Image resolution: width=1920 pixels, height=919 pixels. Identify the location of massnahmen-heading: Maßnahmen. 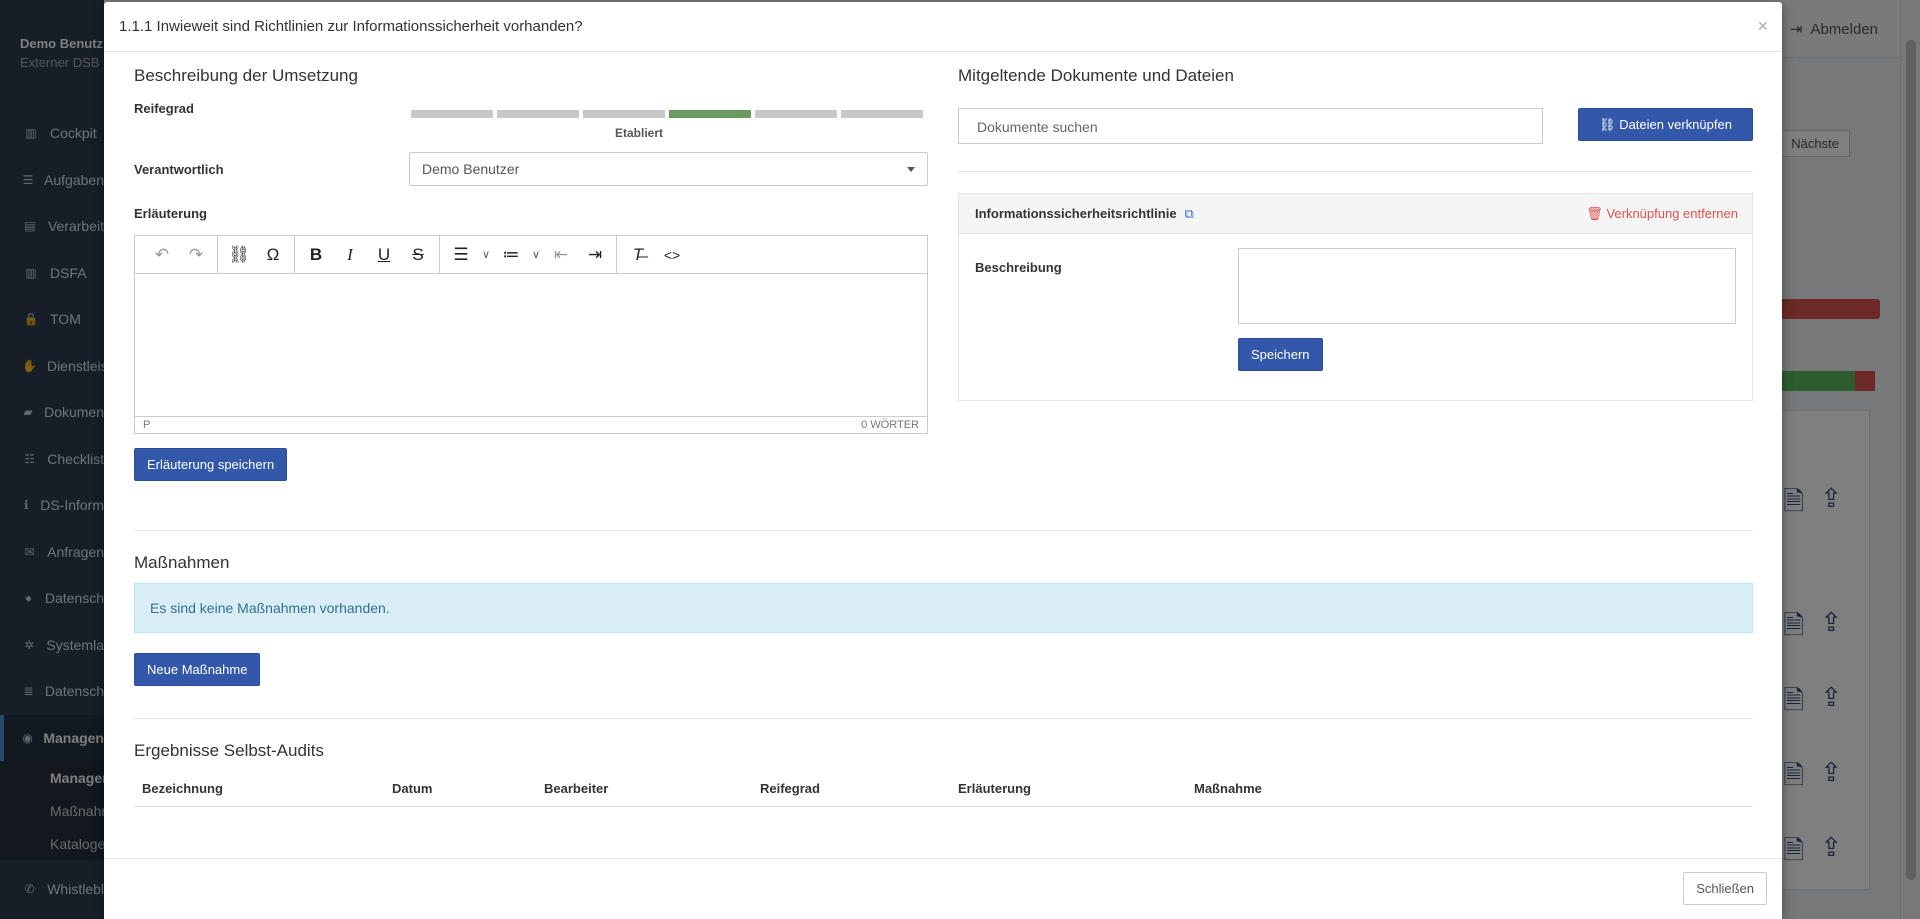
(182, 562).